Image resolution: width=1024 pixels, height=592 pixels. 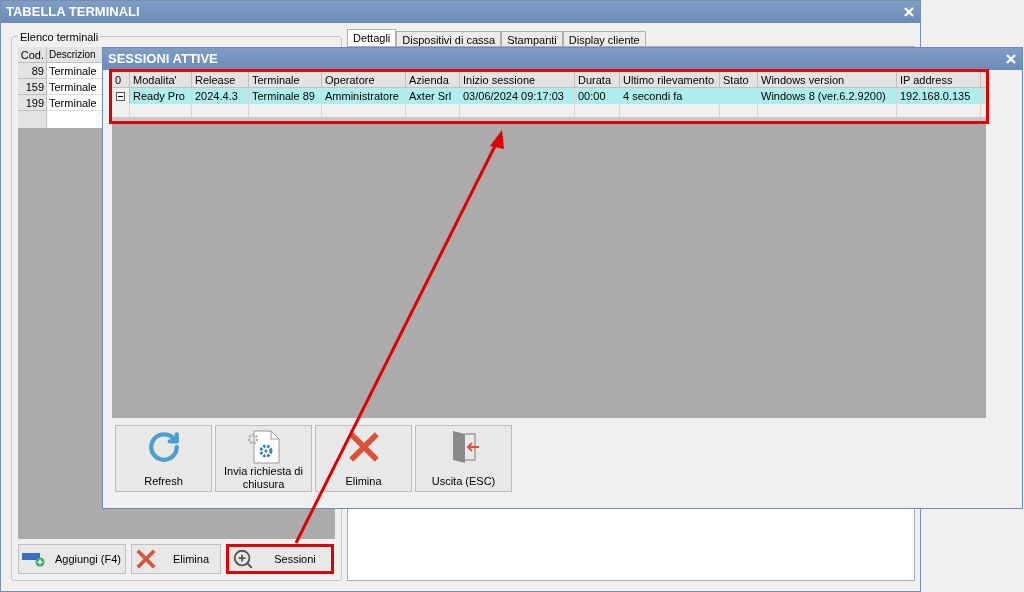 What do you see at coordinates (32, 55) in the screenshot?
I see `column-header: Cod.` at bounding box center [32, 55].